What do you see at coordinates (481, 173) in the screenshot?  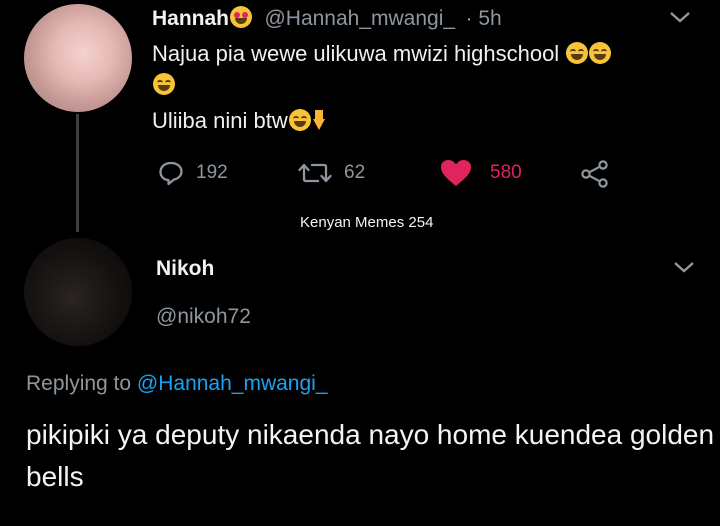 I see `like-action: 580` at bounding box center [481, 173].